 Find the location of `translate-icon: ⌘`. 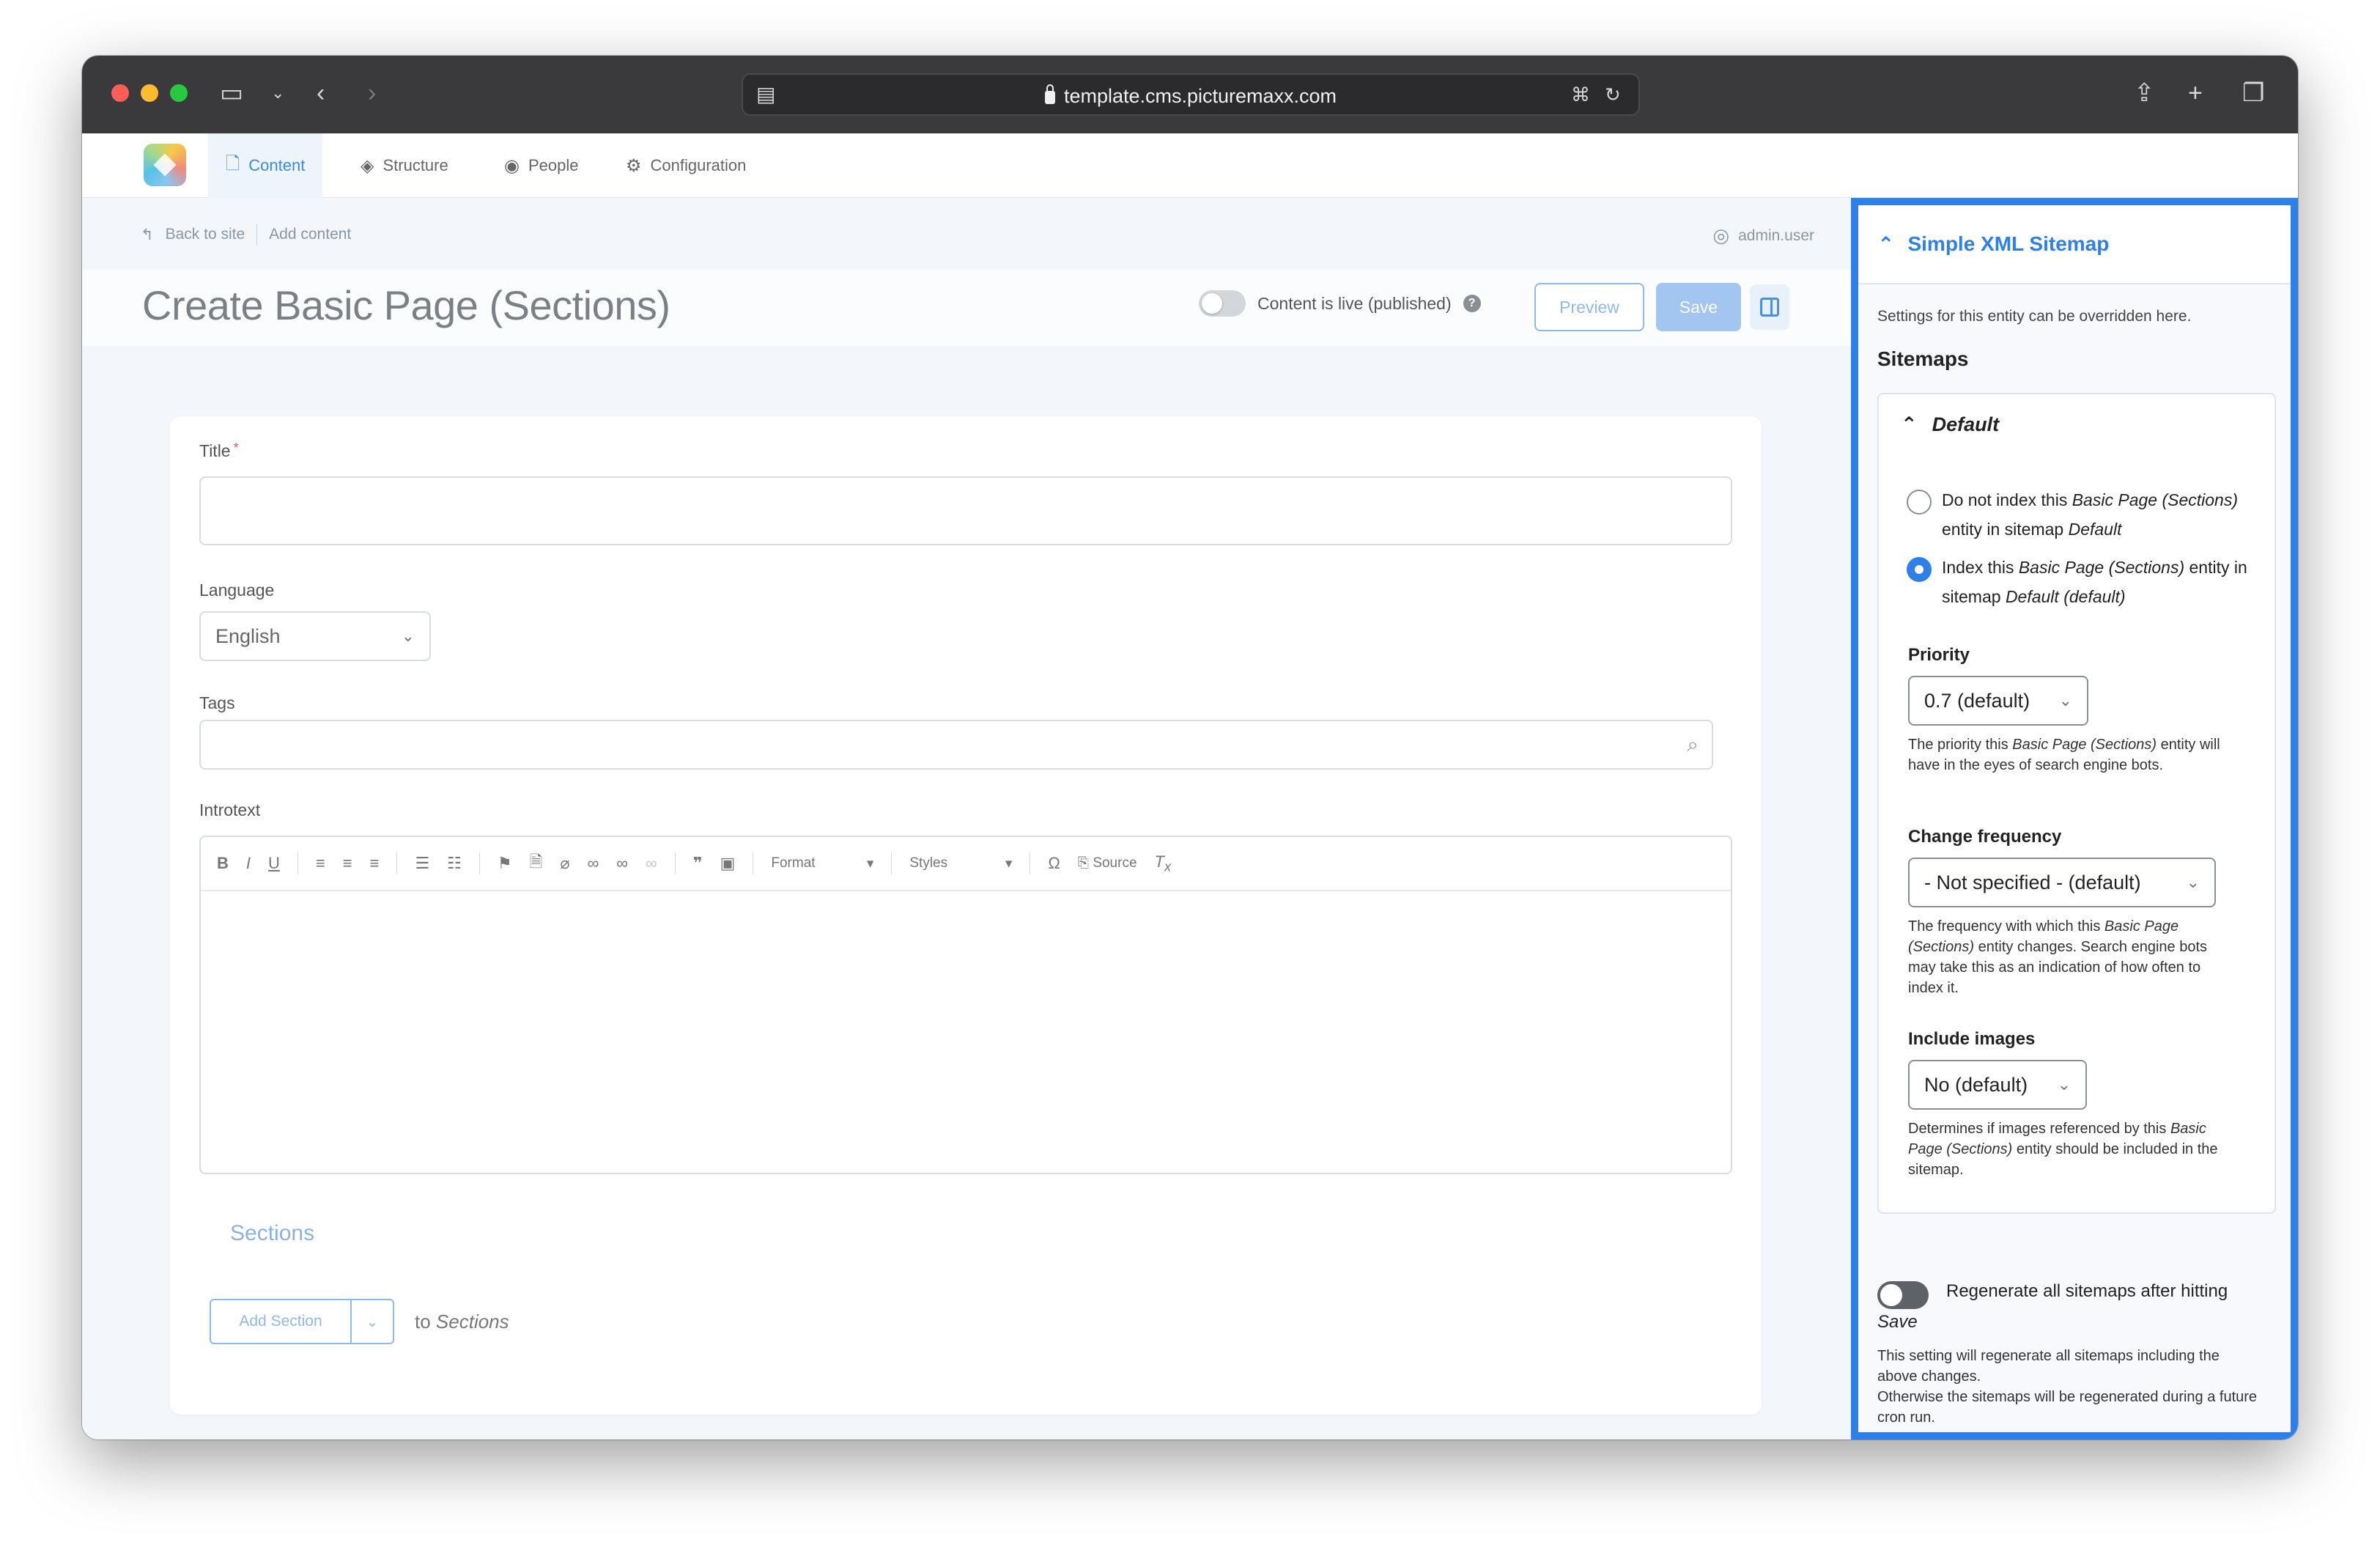

translate-icon: ⌘ is located at coordinates (1580, 94).